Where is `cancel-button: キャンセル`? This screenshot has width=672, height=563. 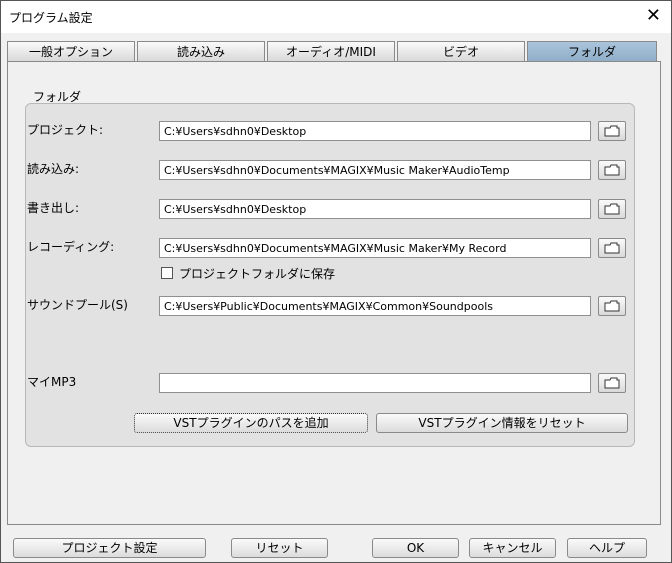
cancel-button: キャンセル is located at coordinates (512, 548).